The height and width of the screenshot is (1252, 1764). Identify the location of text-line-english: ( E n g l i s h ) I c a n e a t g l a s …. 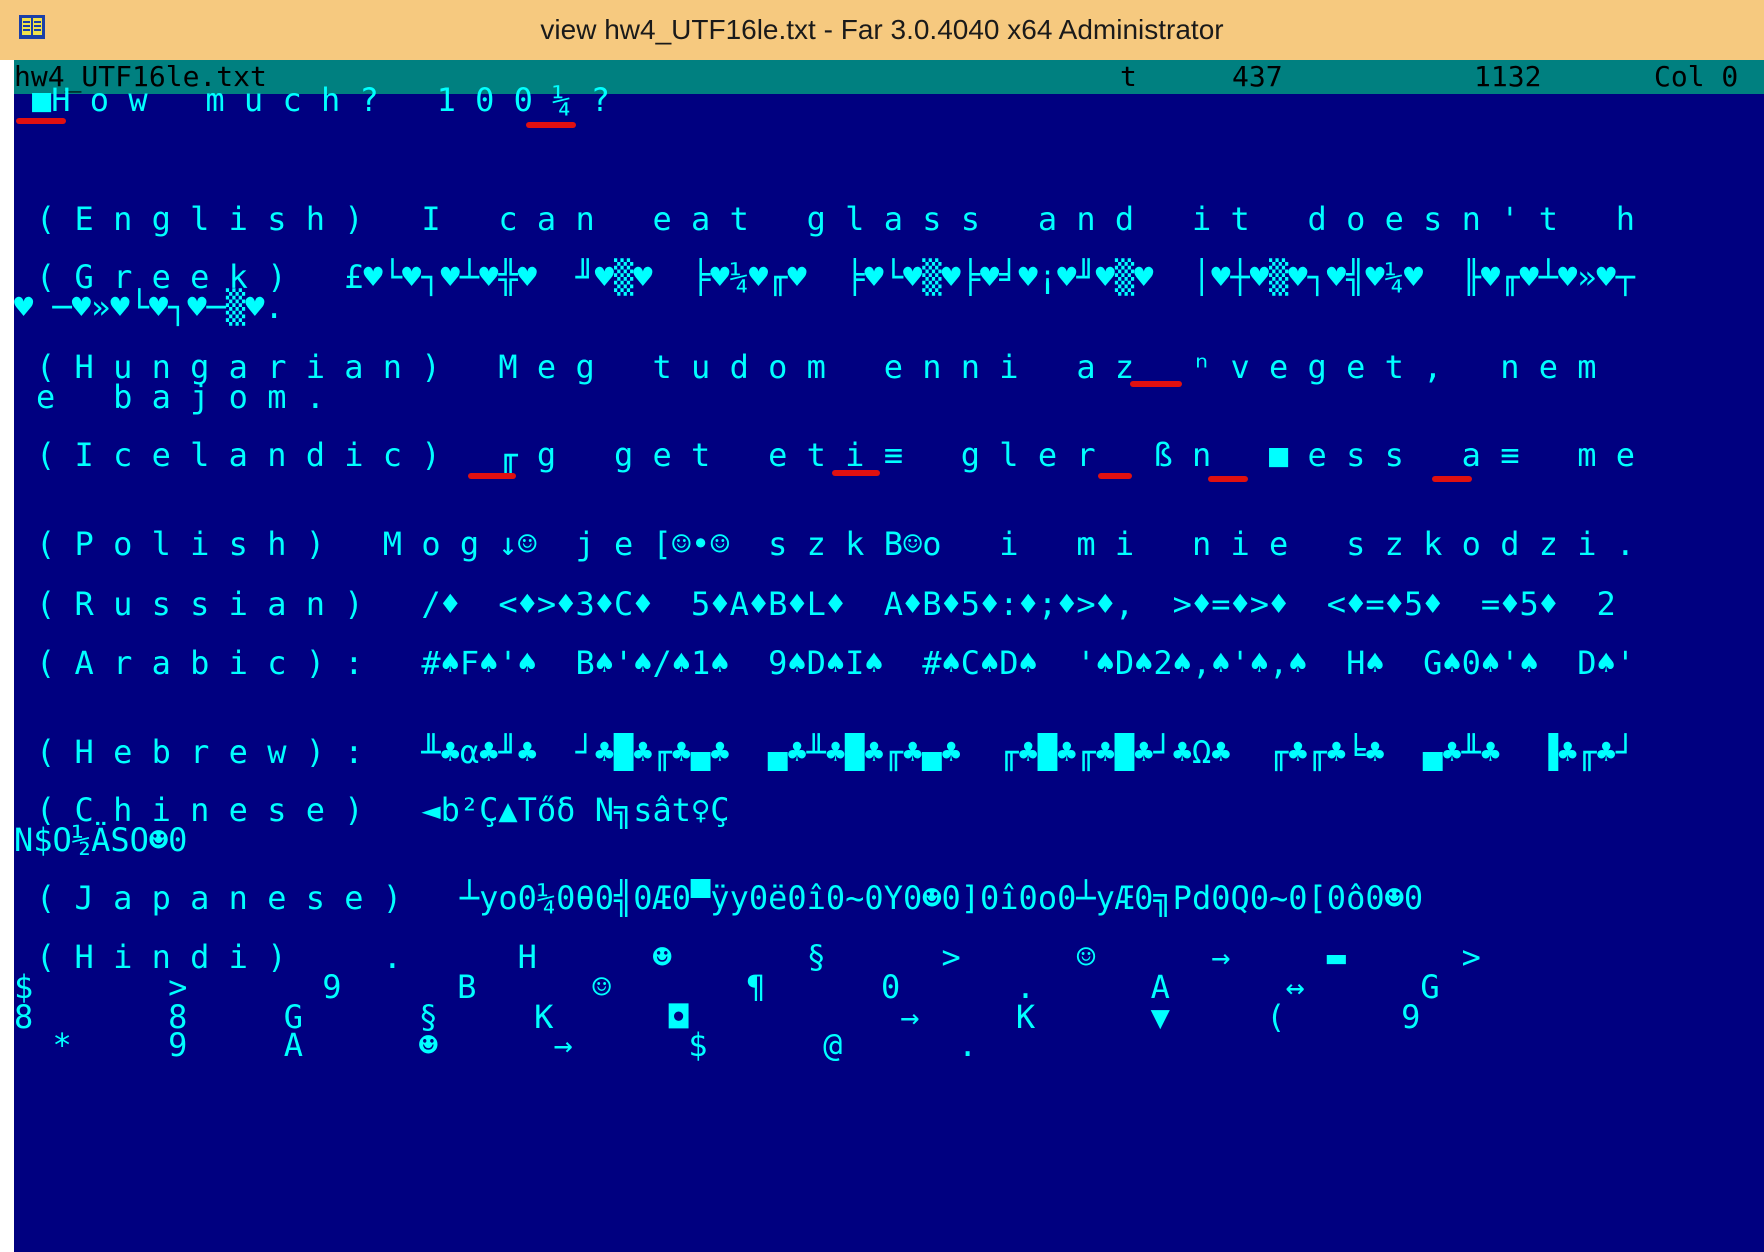
(836, 219).